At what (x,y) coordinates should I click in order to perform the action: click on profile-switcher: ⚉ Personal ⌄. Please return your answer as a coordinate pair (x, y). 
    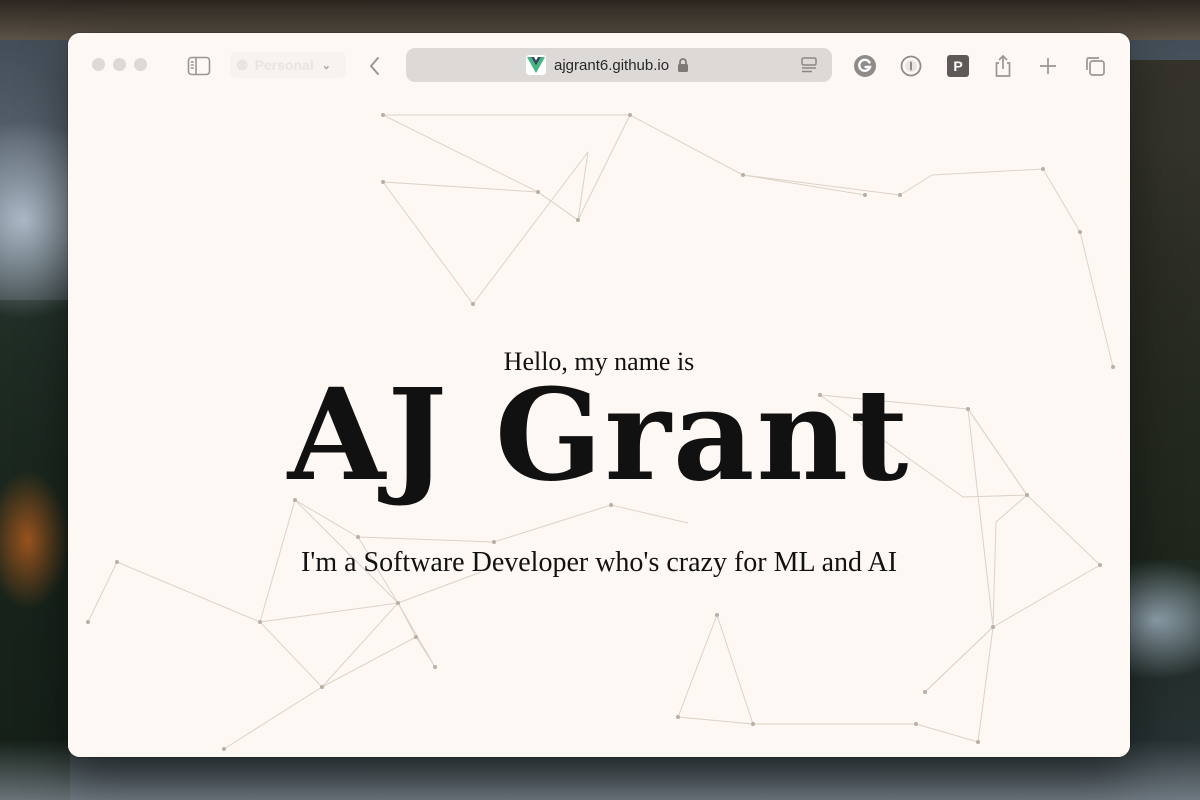
    Looking at the image, I should click on (288, 65).